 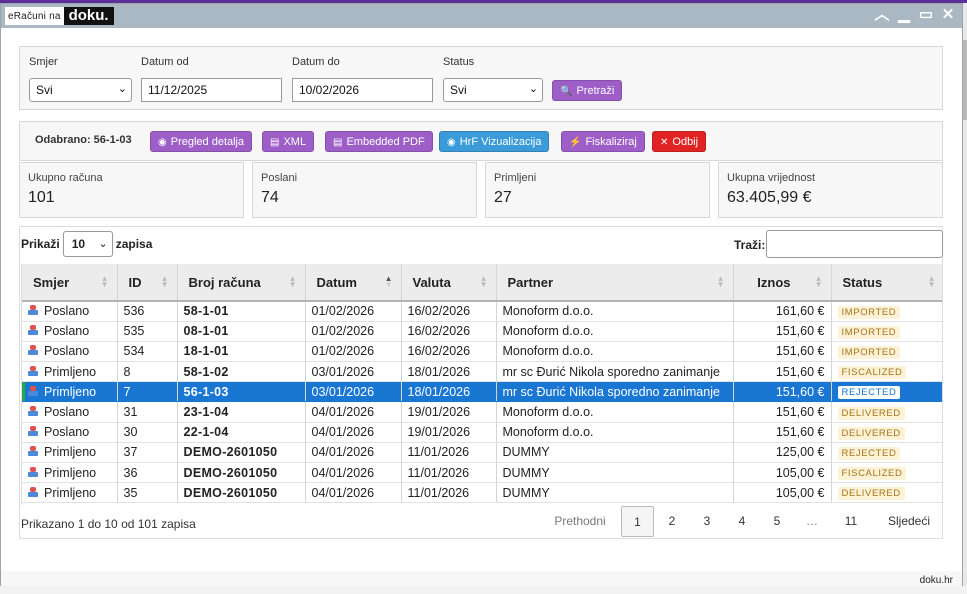 What do you see at coordinates (206, 432) in the screenshot?
I see `cell-invoice-number-text: 22-1-04` at bounding box center [206, 432].